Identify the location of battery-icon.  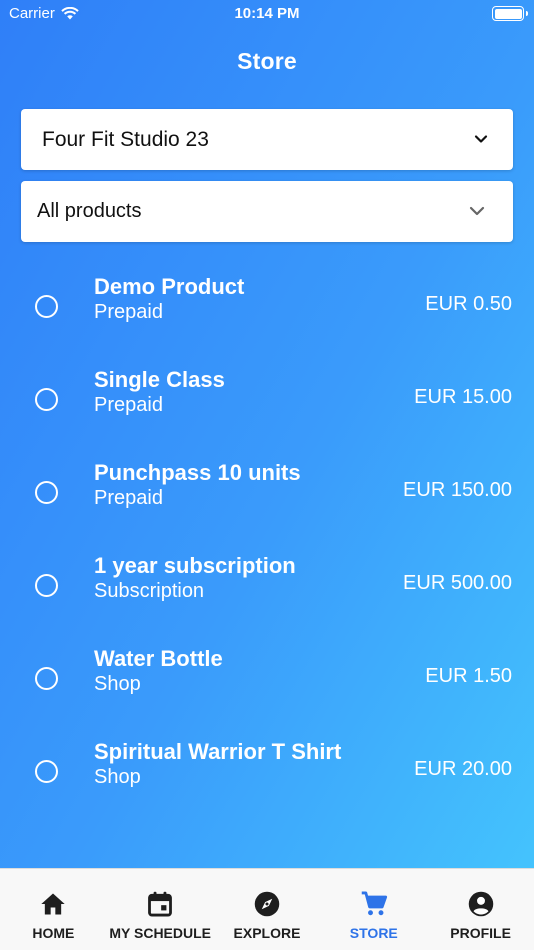
(510, 13).